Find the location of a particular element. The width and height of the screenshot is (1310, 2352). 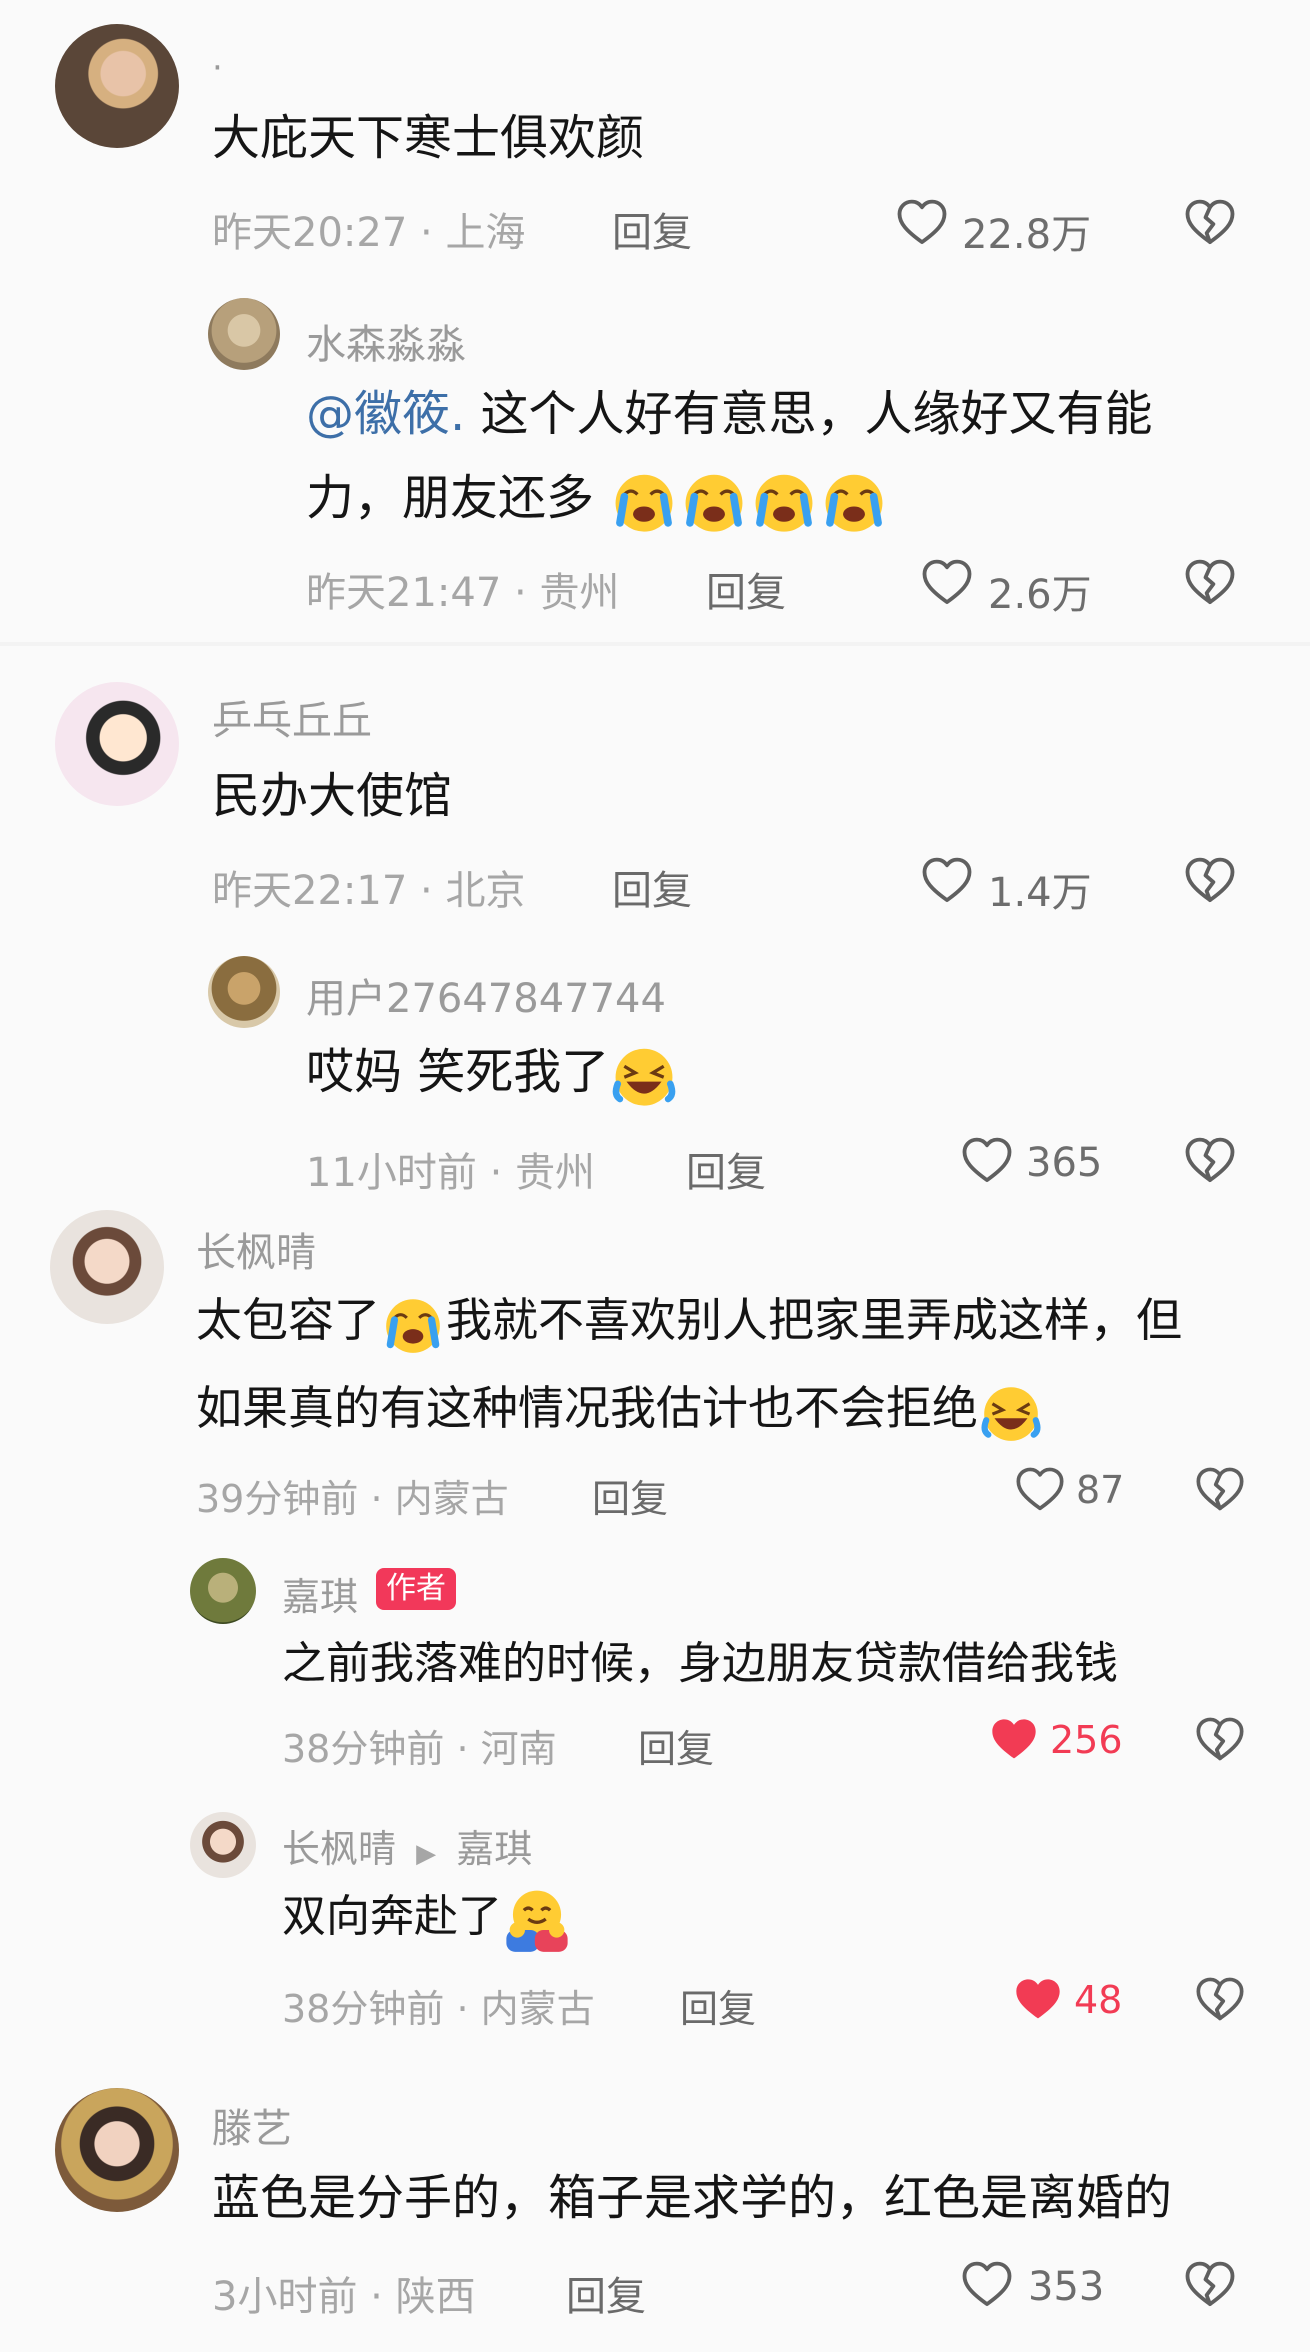

like-count: 2.6万 is located at coordinates (1040, 595).